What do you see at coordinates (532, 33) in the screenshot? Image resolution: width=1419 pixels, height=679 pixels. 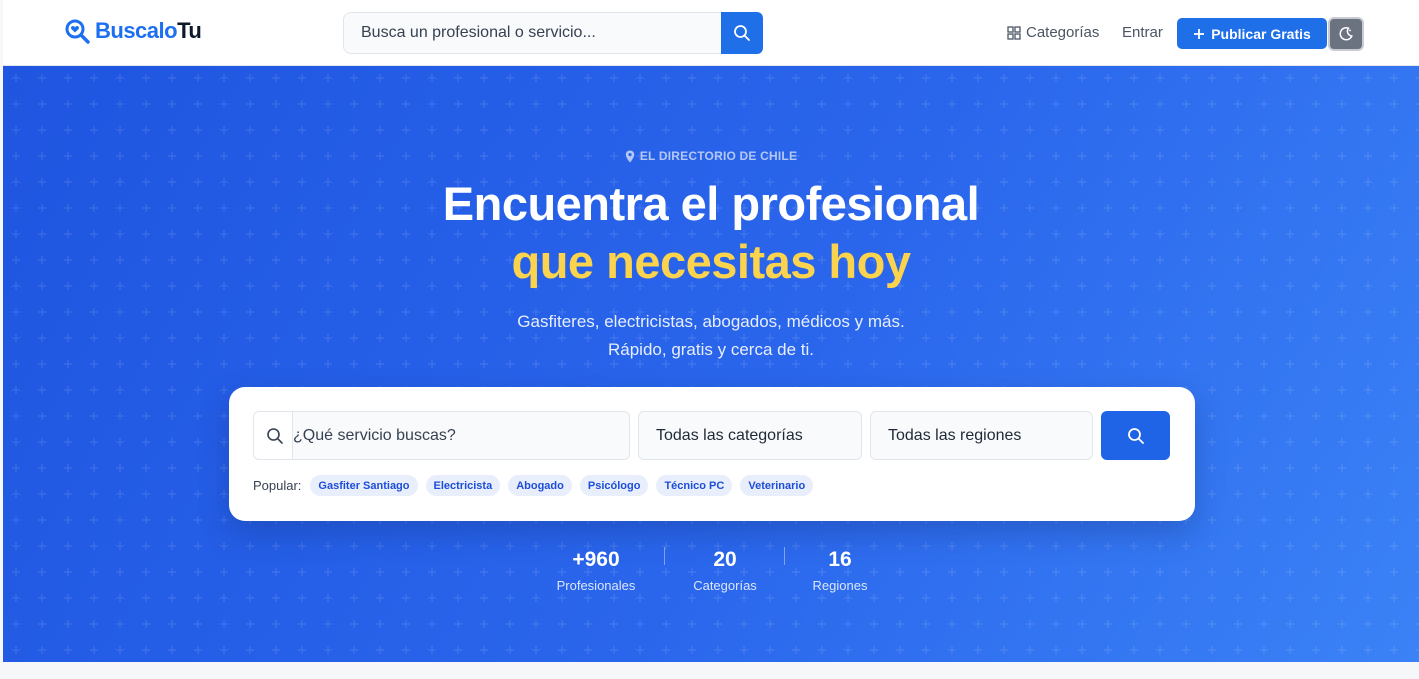 I see `header-search-input` at bounding box center [532, 33].